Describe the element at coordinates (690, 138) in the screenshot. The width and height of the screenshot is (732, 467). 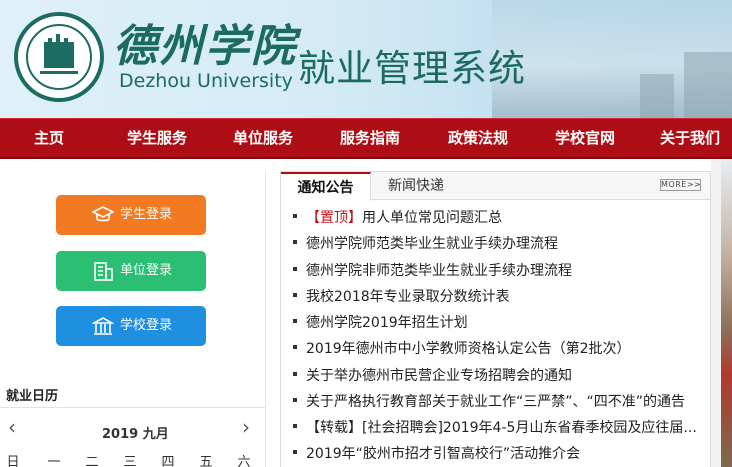
I see `nav-about-us: 关于我们` at that location.